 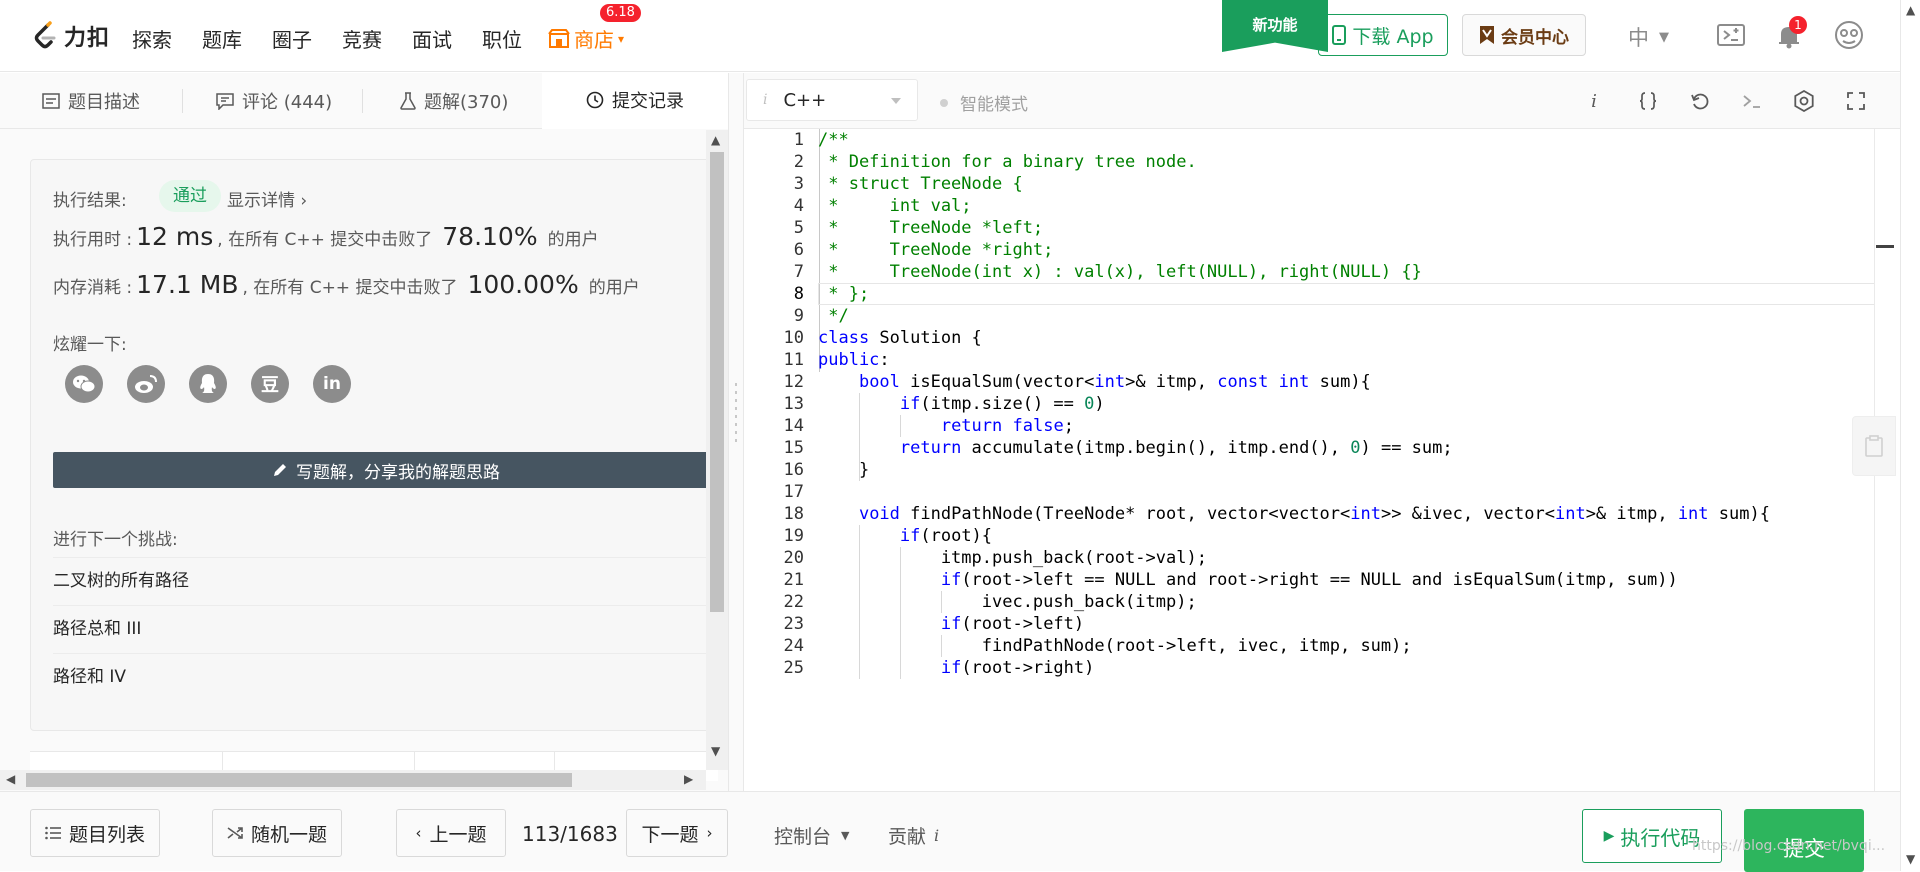 I want to click on vip-center-button: 会员中心, so click(x=1524, y=35).